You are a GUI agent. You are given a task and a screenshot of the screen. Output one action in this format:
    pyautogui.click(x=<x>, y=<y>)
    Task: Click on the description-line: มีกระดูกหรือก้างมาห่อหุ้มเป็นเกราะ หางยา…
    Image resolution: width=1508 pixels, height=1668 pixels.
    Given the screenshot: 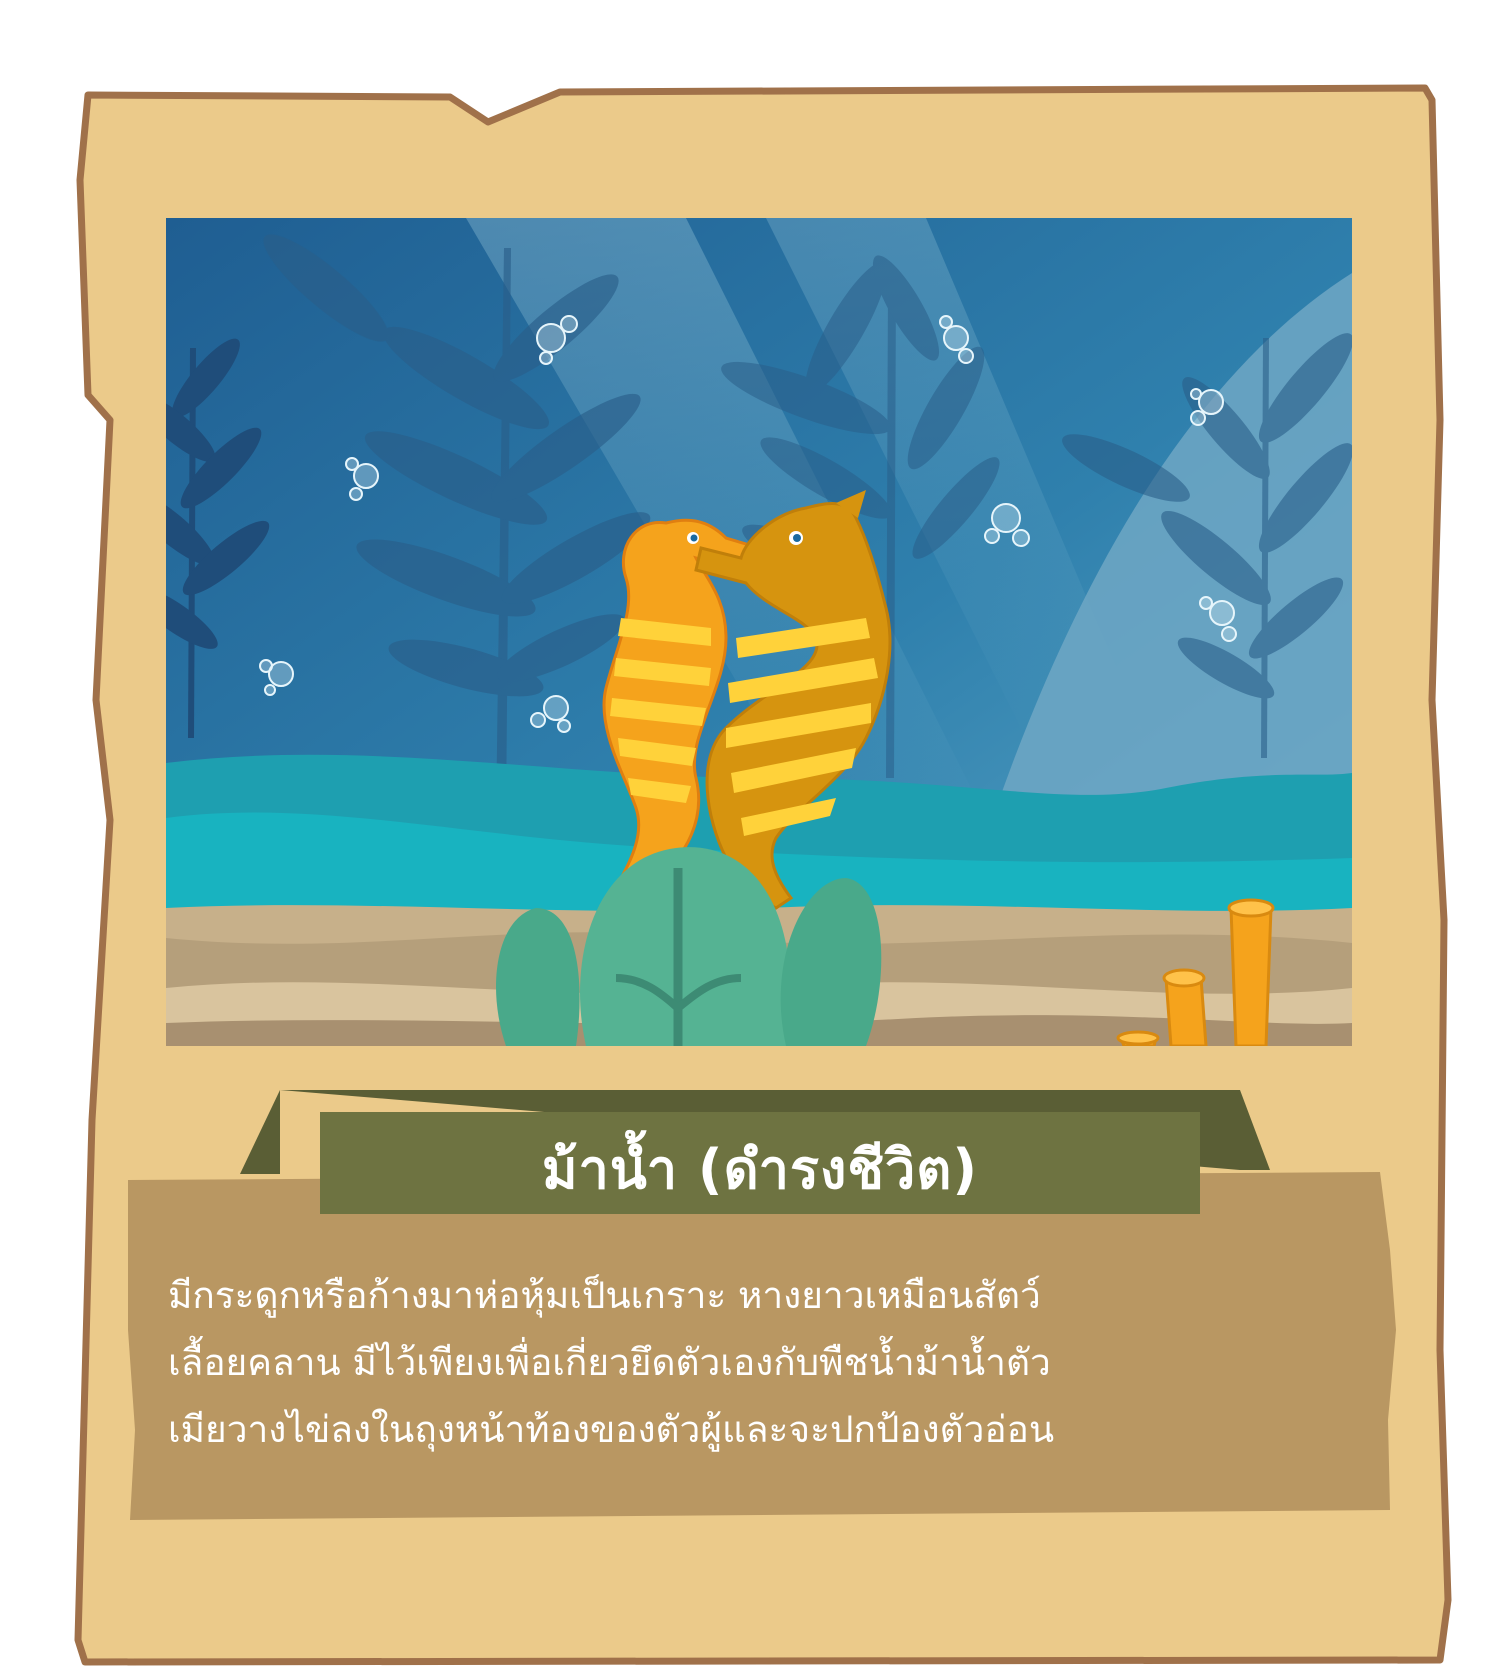 What is the action you would take?
    pyautogui.click(x=604, y=1295)
    